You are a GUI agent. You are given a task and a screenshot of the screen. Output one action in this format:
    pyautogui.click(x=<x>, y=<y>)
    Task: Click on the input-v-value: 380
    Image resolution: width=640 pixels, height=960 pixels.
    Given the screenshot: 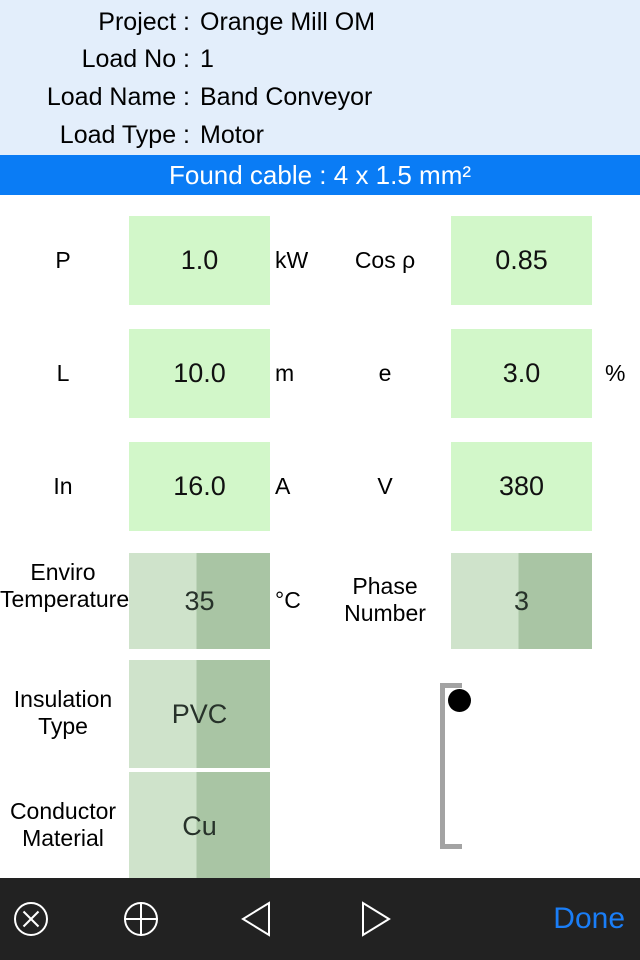 What is the action you would take?
    pyautogui.click(x=521, y=486)
    